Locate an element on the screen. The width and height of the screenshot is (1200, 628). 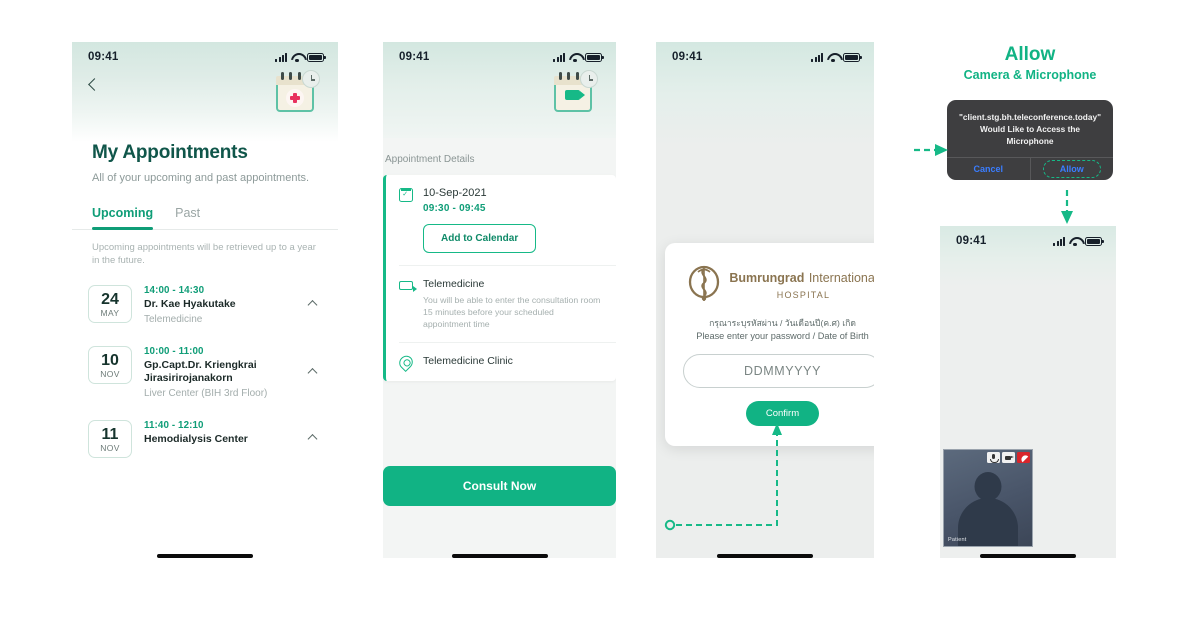
date-day: 24 is located at coordinates (110, 299).